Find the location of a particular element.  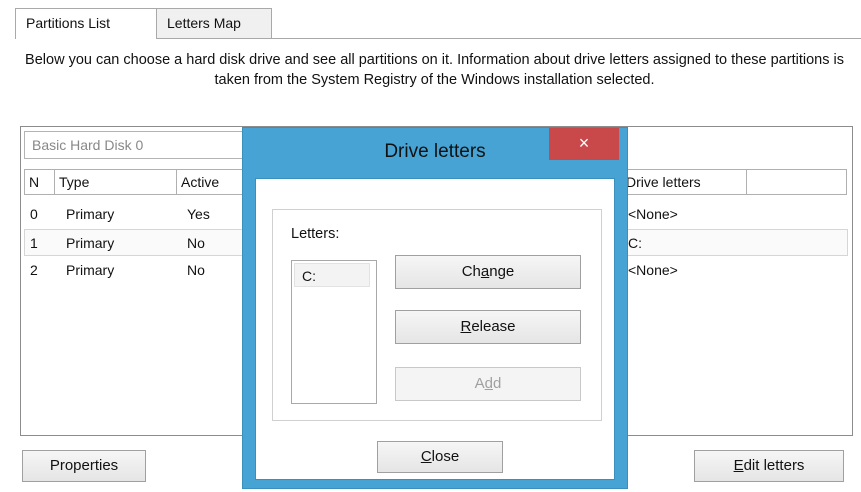

mnemonic: C is located at coordinates (426, 456).